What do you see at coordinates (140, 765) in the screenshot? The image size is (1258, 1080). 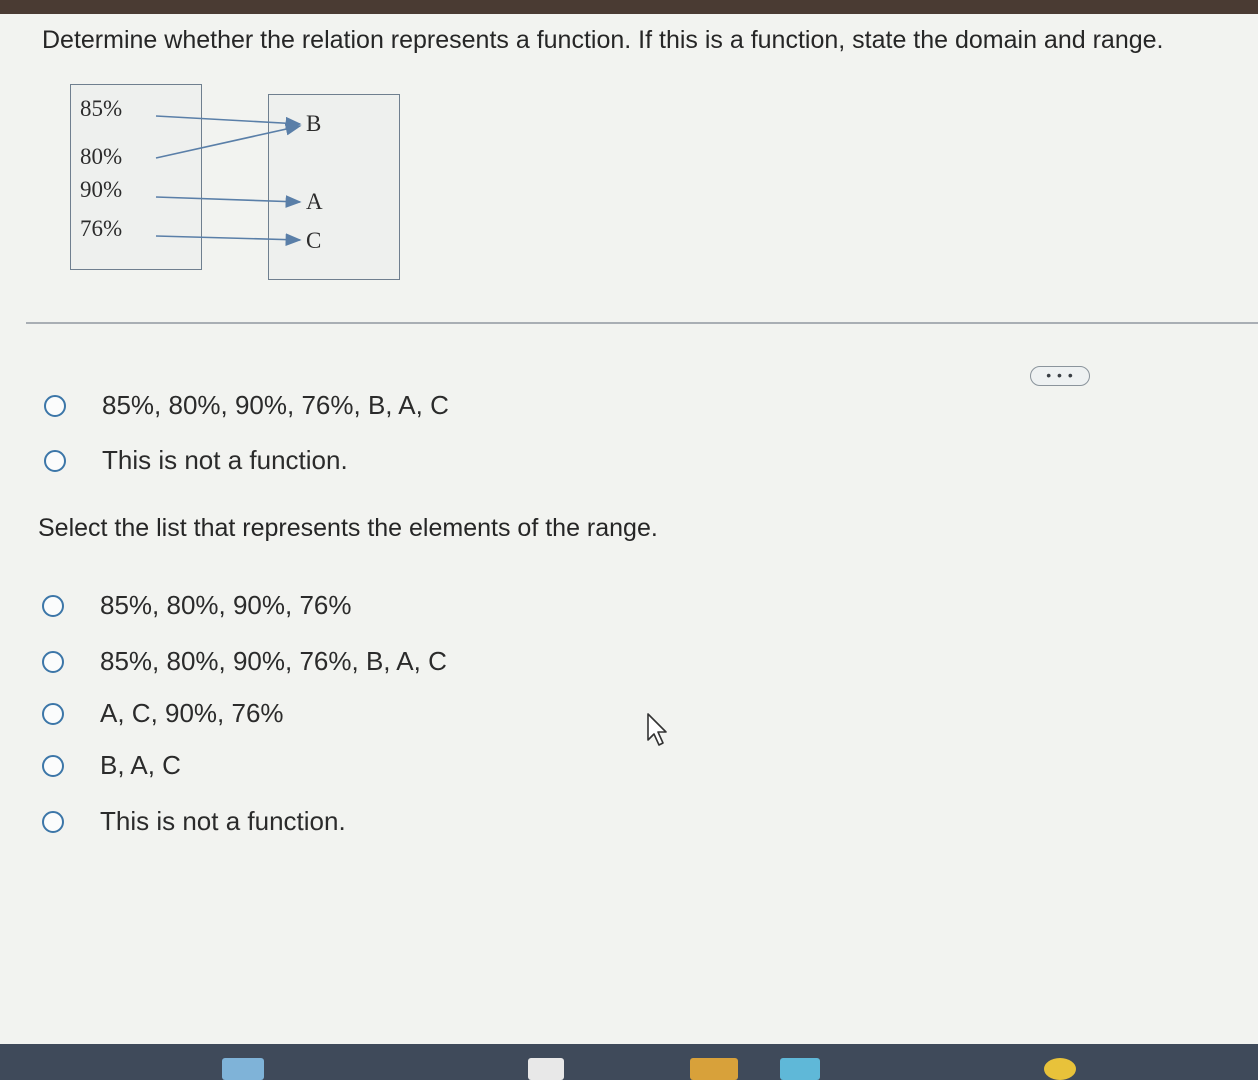 I see `option-label: B, A, C` at bounding box center [140, 765].